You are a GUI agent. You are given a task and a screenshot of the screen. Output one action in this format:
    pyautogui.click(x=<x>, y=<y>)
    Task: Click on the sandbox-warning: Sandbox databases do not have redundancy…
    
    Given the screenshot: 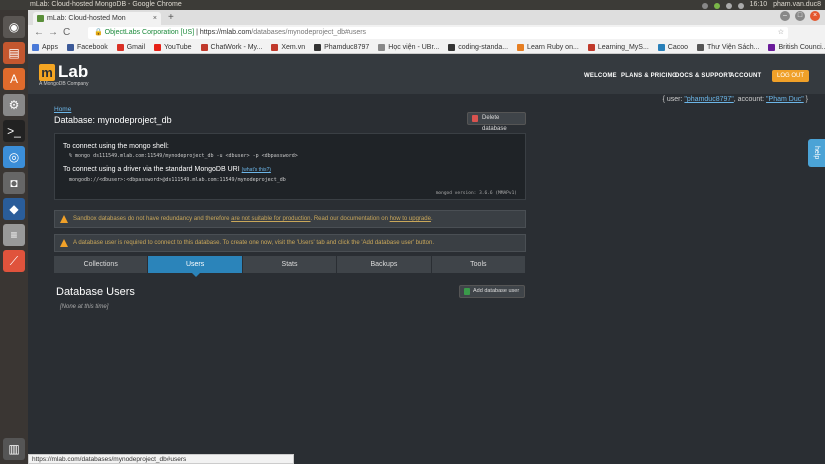 What is the action you would take?
    pyautogui.click(x=290, y=219)
    